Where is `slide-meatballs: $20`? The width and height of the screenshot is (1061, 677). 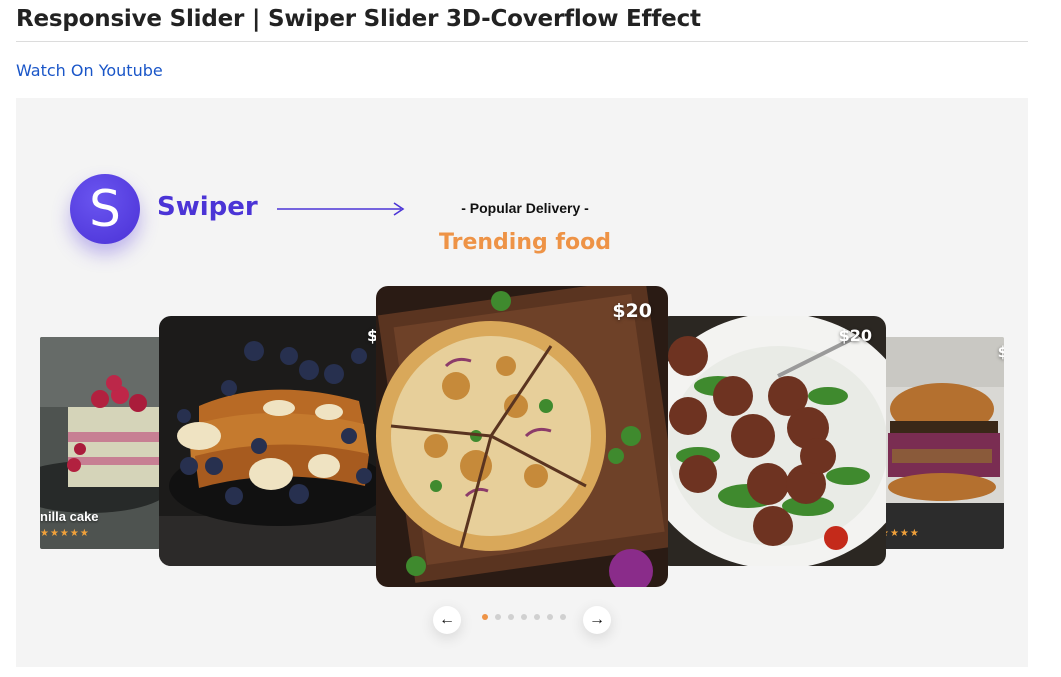 slide-meatballs: $20 is located at coordinates (772, 441).